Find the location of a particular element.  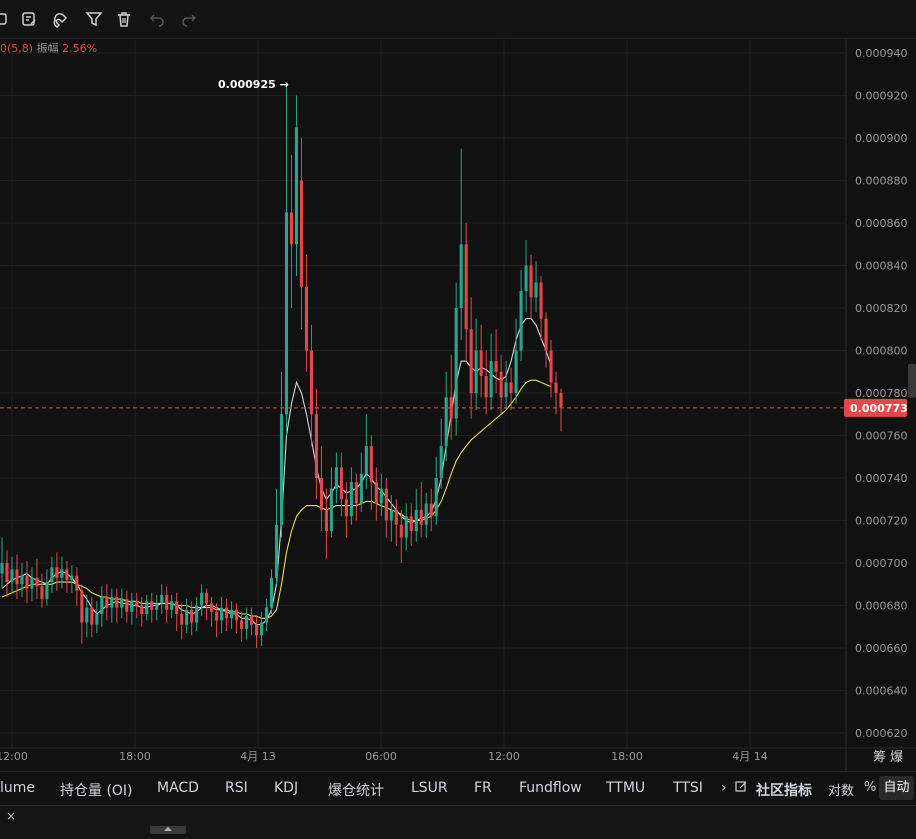

indicator-tab: 持仓量 (OI) is located at coordinates (96, 790).